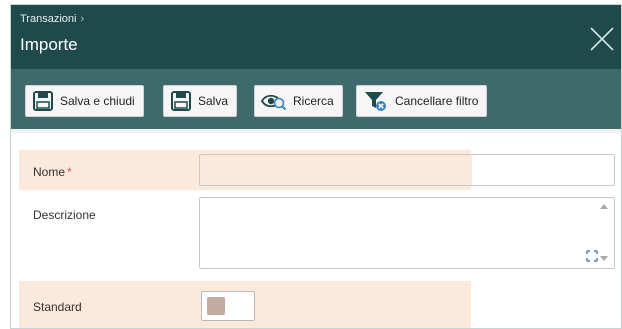 The width and height of the screenshot is (622, 329). What do you see at coordinates (274, 102) in the screenshot?
I see `eye-search-icon` at bounding box center [274, 102].